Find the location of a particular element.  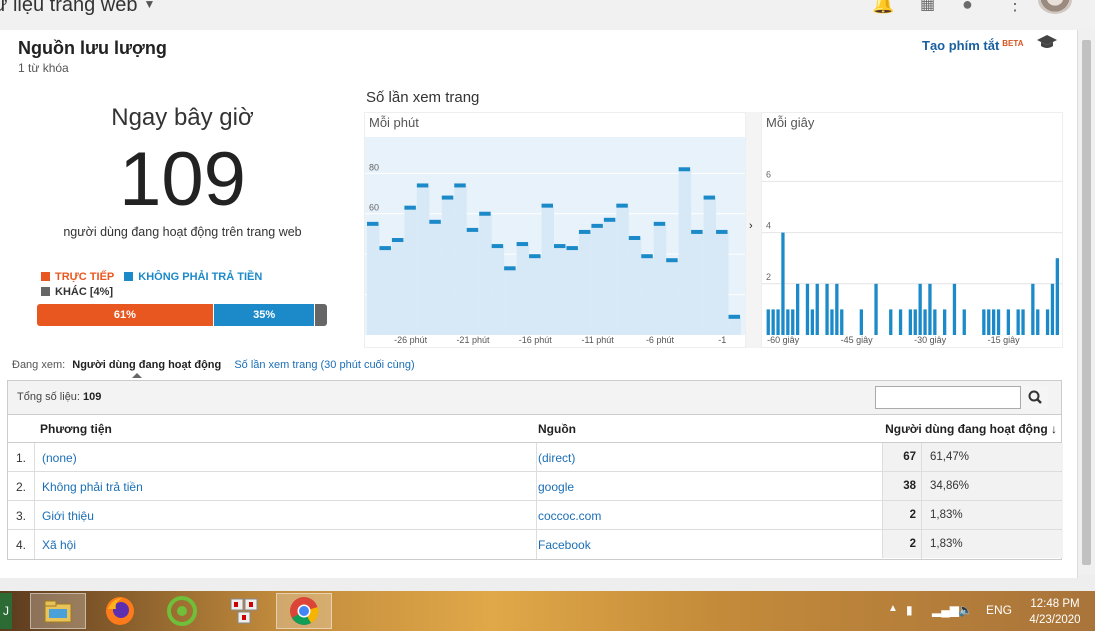

legend-item-direct: TRỰC TIẾP is located at coordinates (77, 277).